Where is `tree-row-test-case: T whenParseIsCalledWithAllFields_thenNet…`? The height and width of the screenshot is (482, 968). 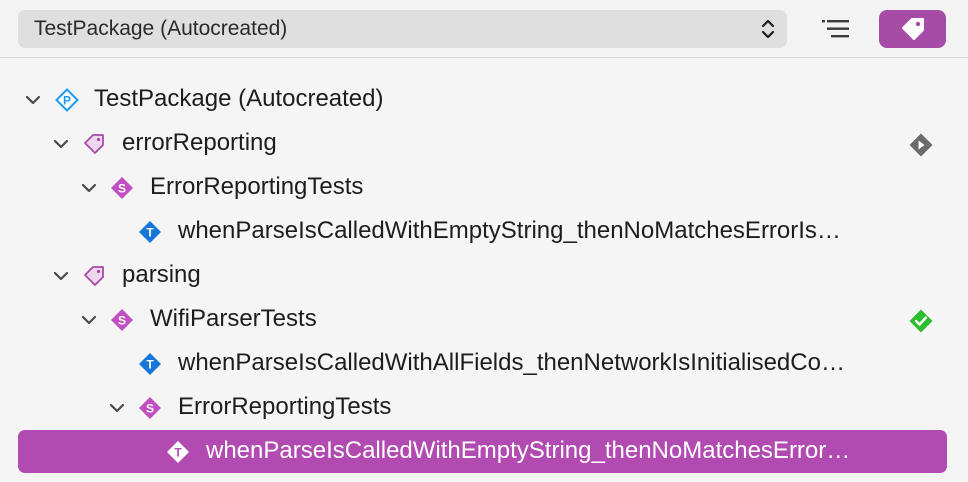 tree-row-test-case: T whenParseIsCalledWithAllFields_thenNet… is located at coordinates (484, 364).